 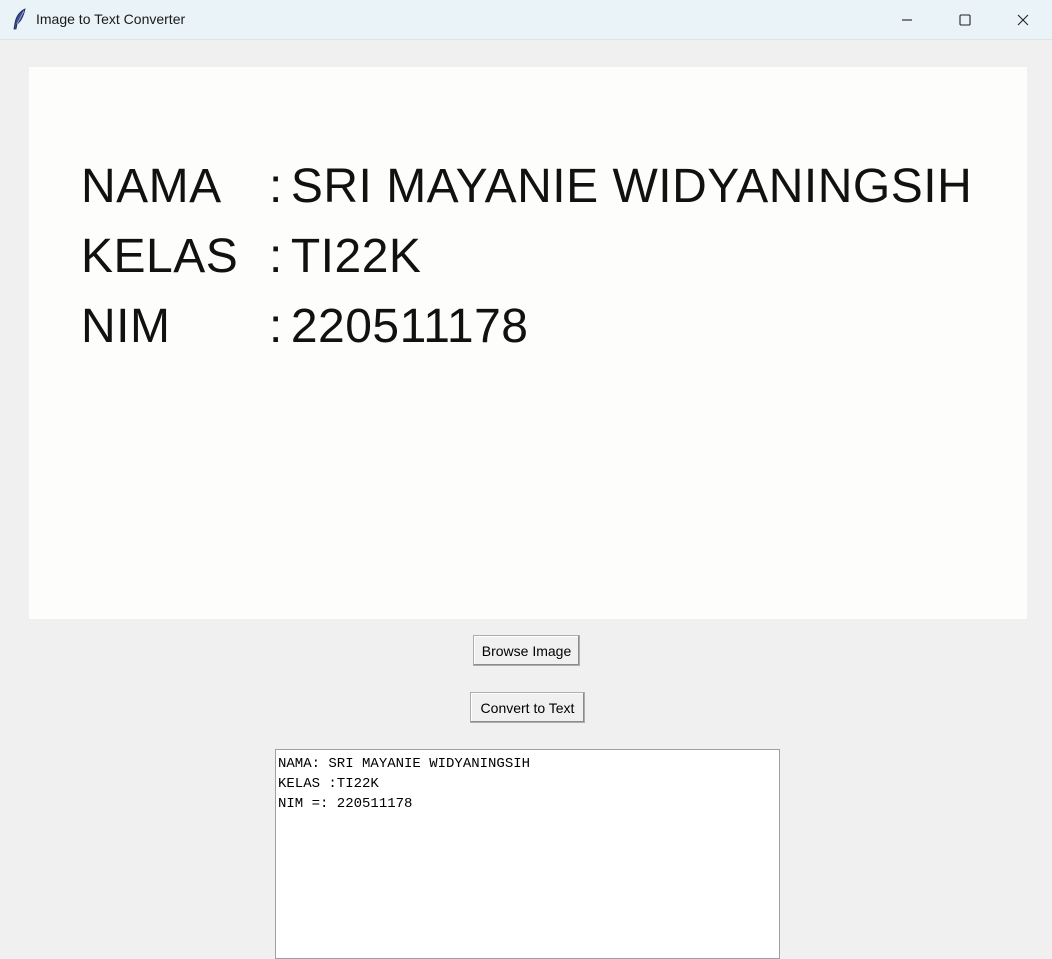 What do you see at coordinates (126, 326) in the screenshot?
I see `image-row-label: NIM` at bounding box center [126, 326].